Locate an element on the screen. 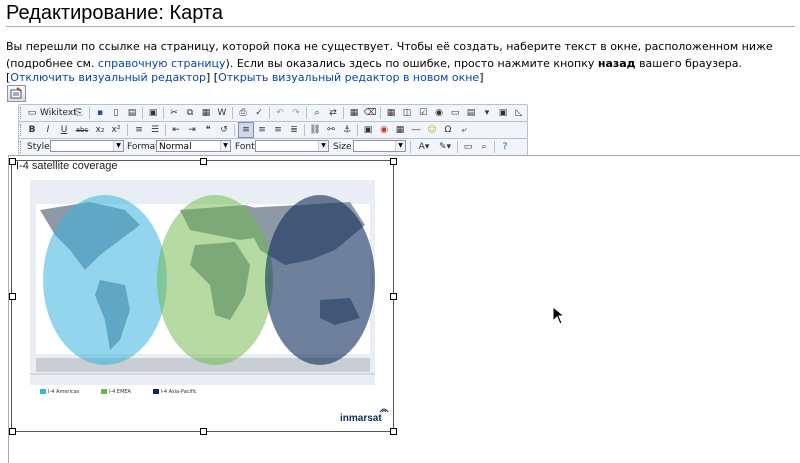  link-icon: ⛓ is located at coordinates (315, 130).